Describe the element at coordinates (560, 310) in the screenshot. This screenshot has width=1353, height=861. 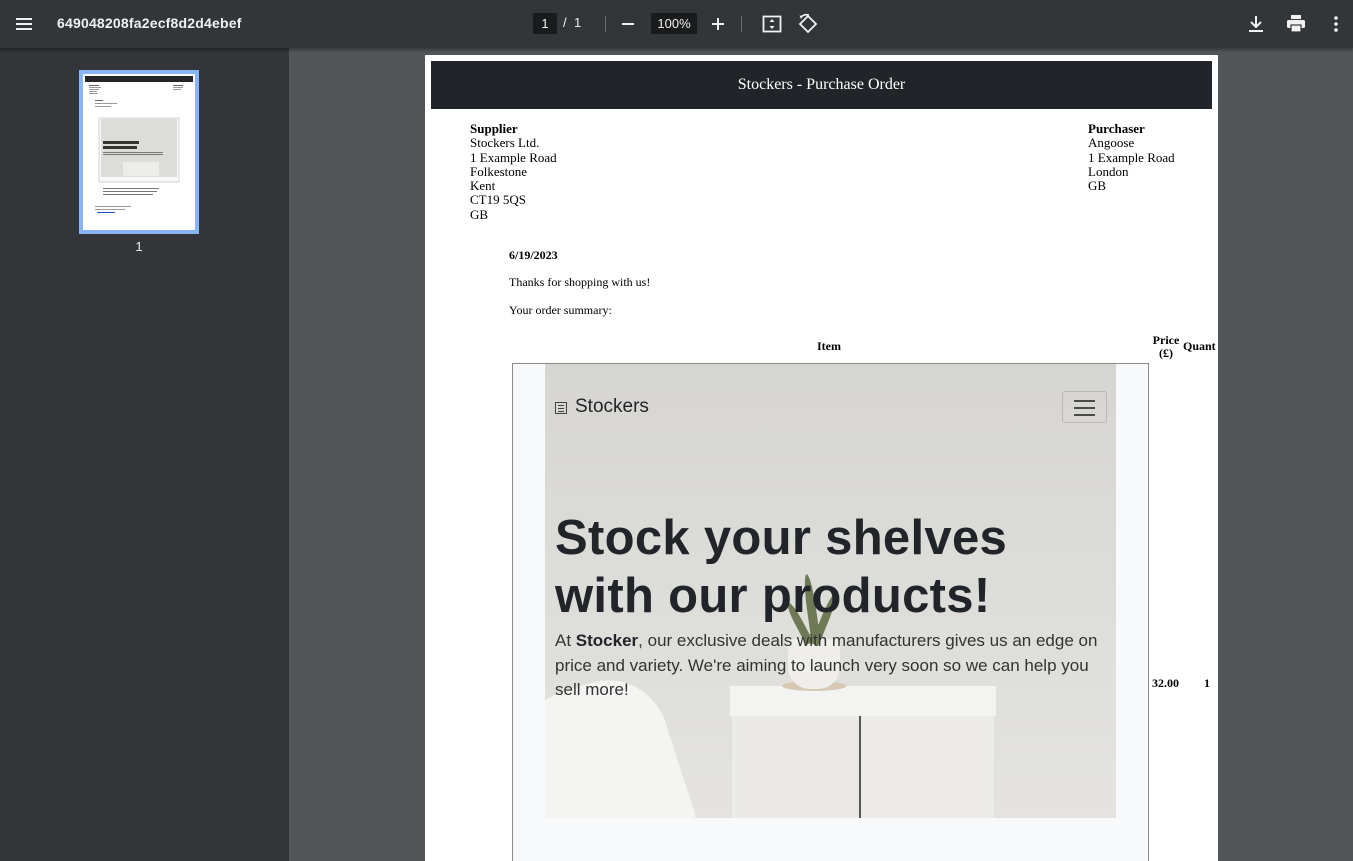
I see `order-summary-label: Your order summary:` at that location.